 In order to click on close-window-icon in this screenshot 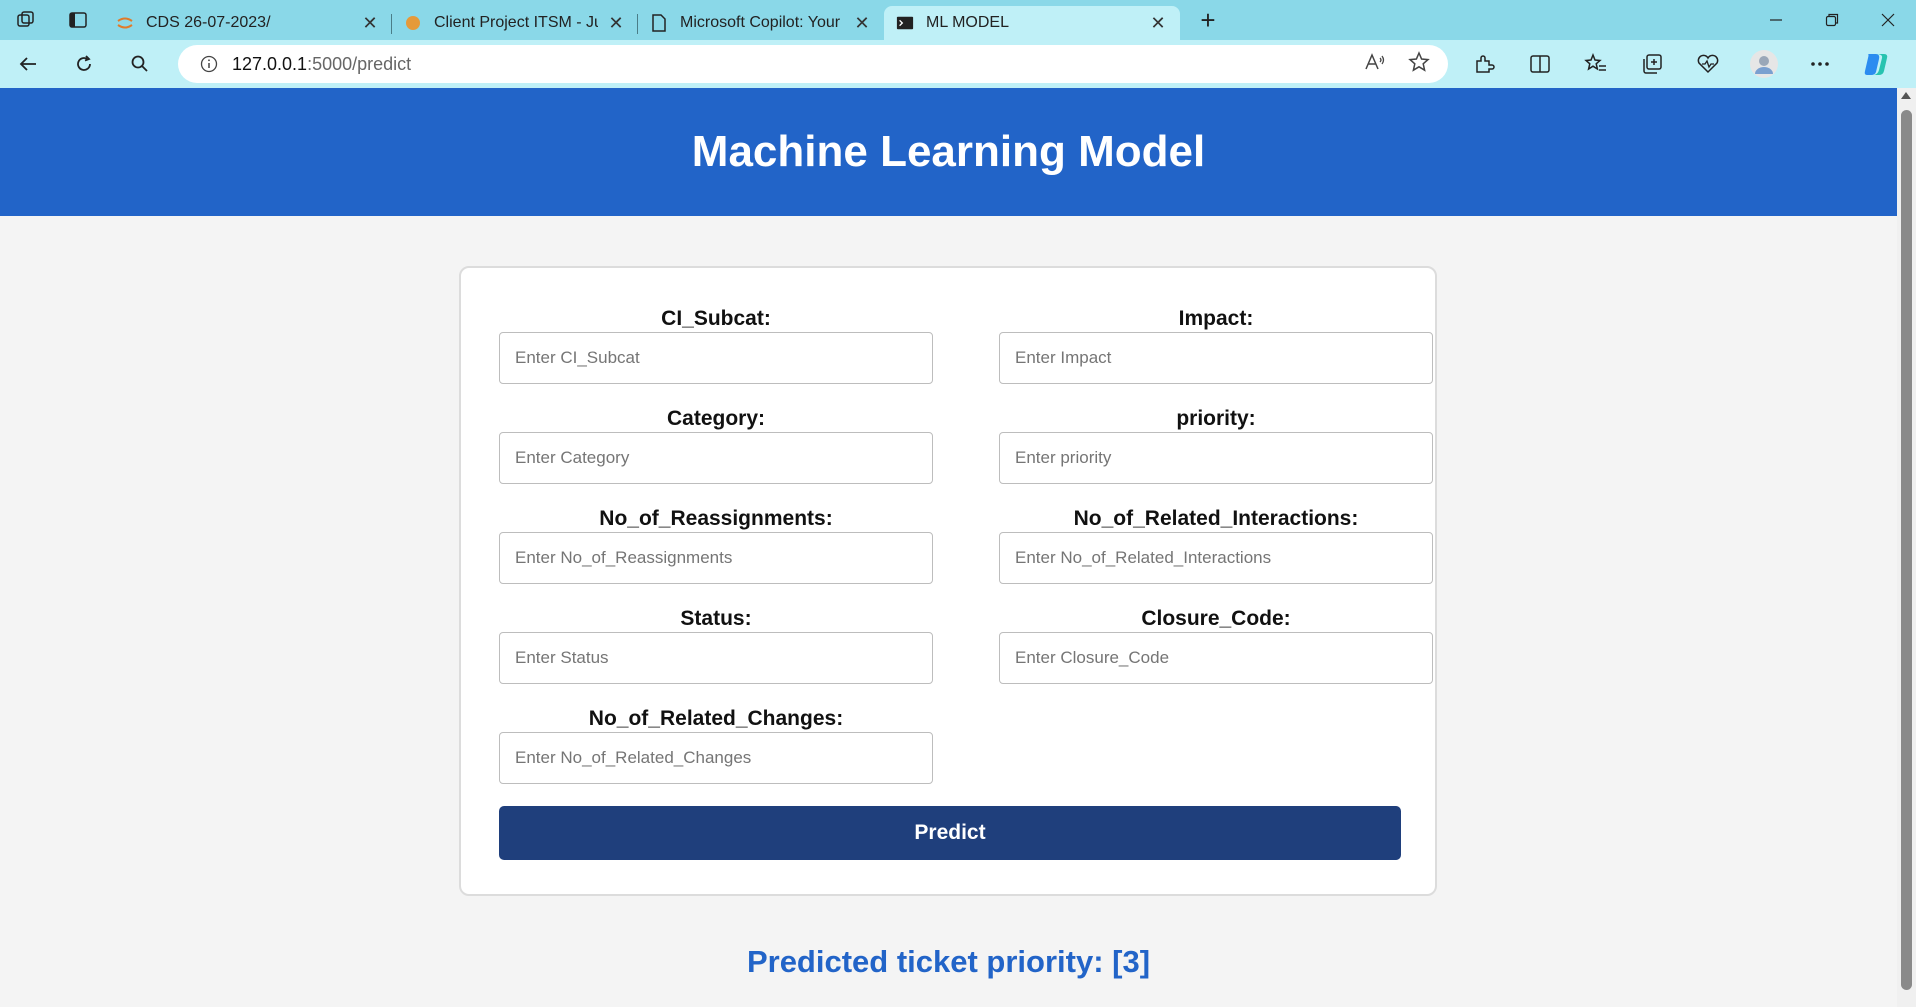, I will do `click(1888, 20)`.